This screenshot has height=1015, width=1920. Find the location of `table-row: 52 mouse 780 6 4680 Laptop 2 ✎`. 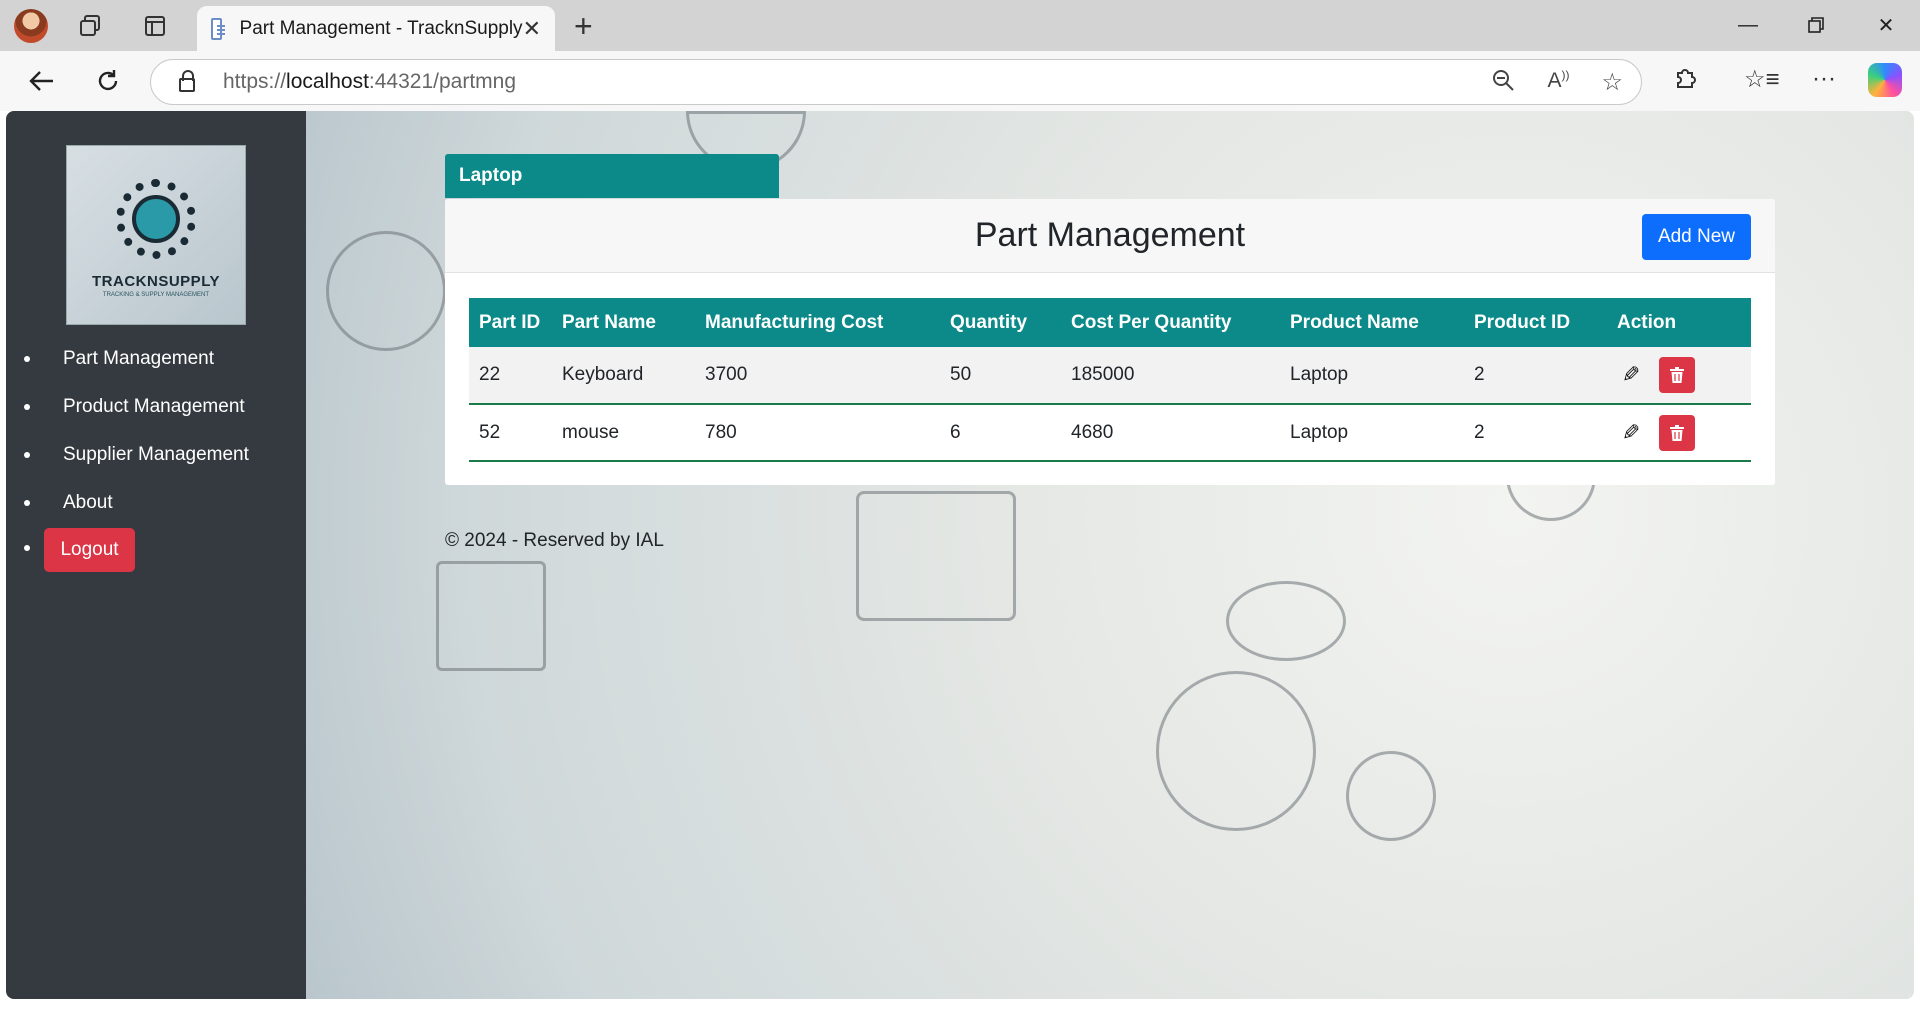

table-row: 52 mouse 780 6 4680 Laptop 2 ✎ is located at coordinates (1110, 433).